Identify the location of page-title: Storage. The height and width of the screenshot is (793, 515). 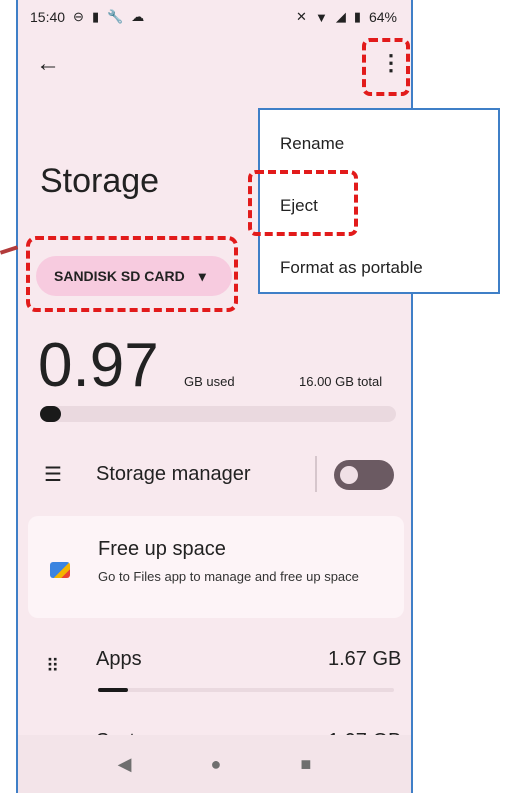
(100, 181).